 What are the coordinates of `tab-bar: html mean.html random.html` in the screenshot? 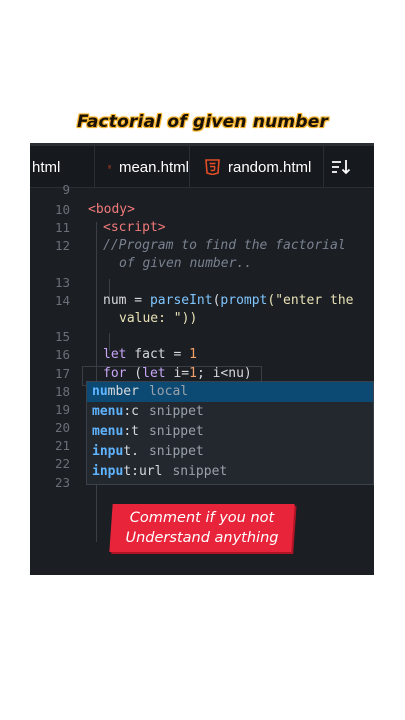 It's located at (202, 165).